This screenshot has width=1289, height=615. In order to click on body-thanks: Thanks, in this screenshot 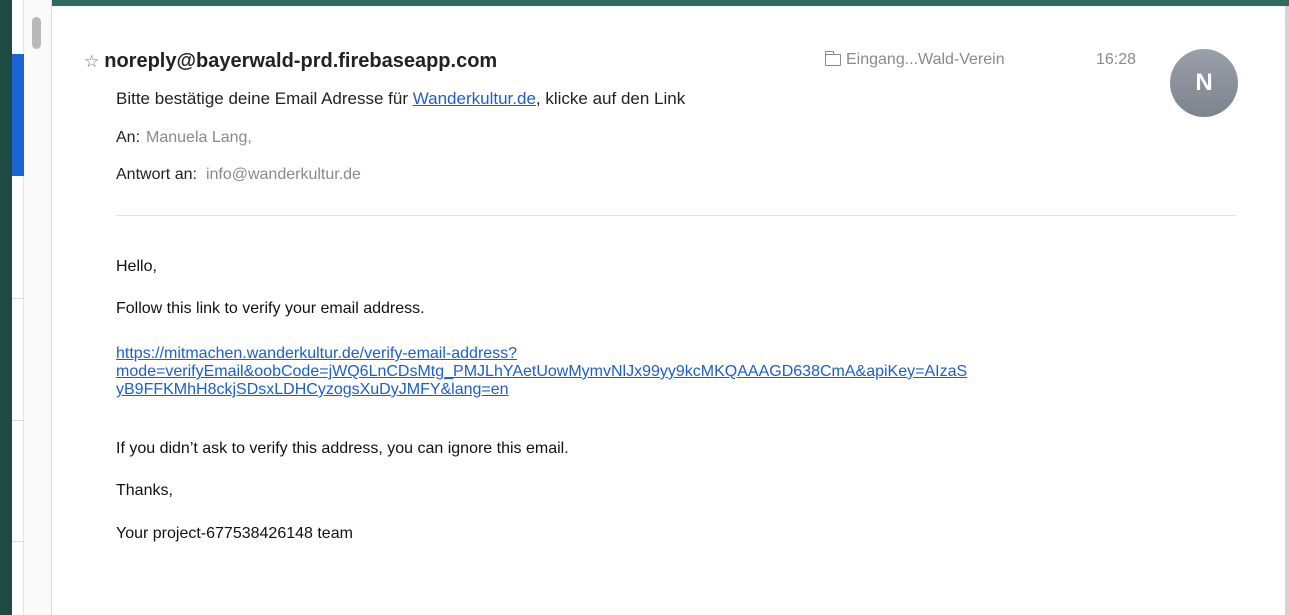, I will do `click(144, 490)`.